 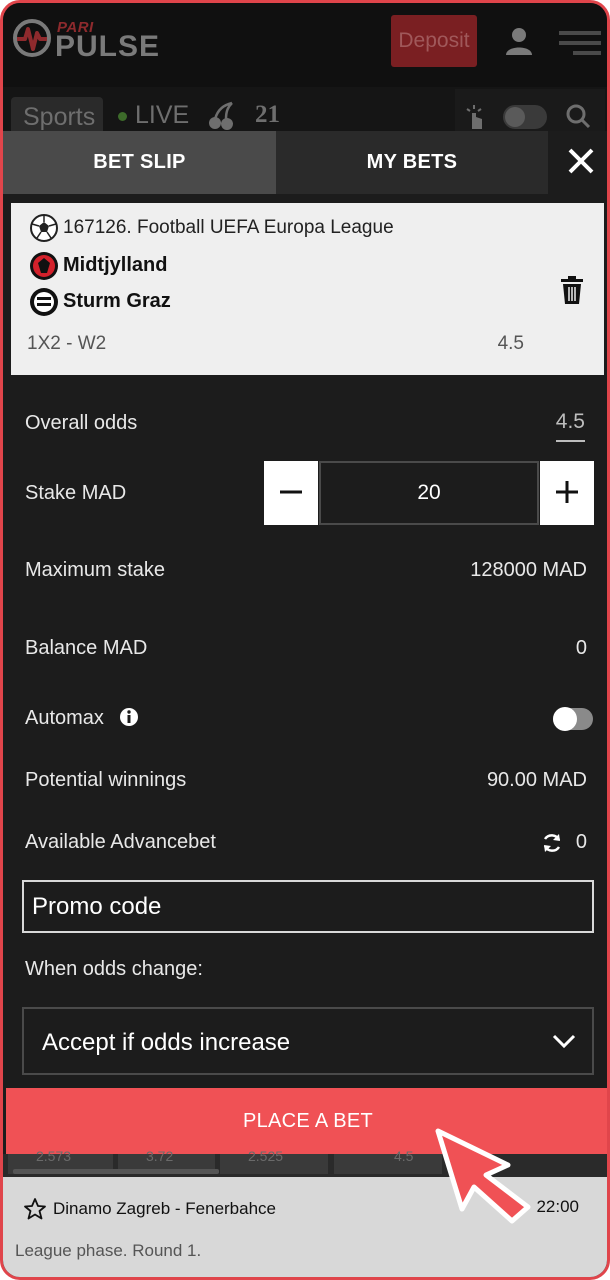 I want to click on event-title: 167126. Football UEFA Europa League, so click(x=228, y=227).